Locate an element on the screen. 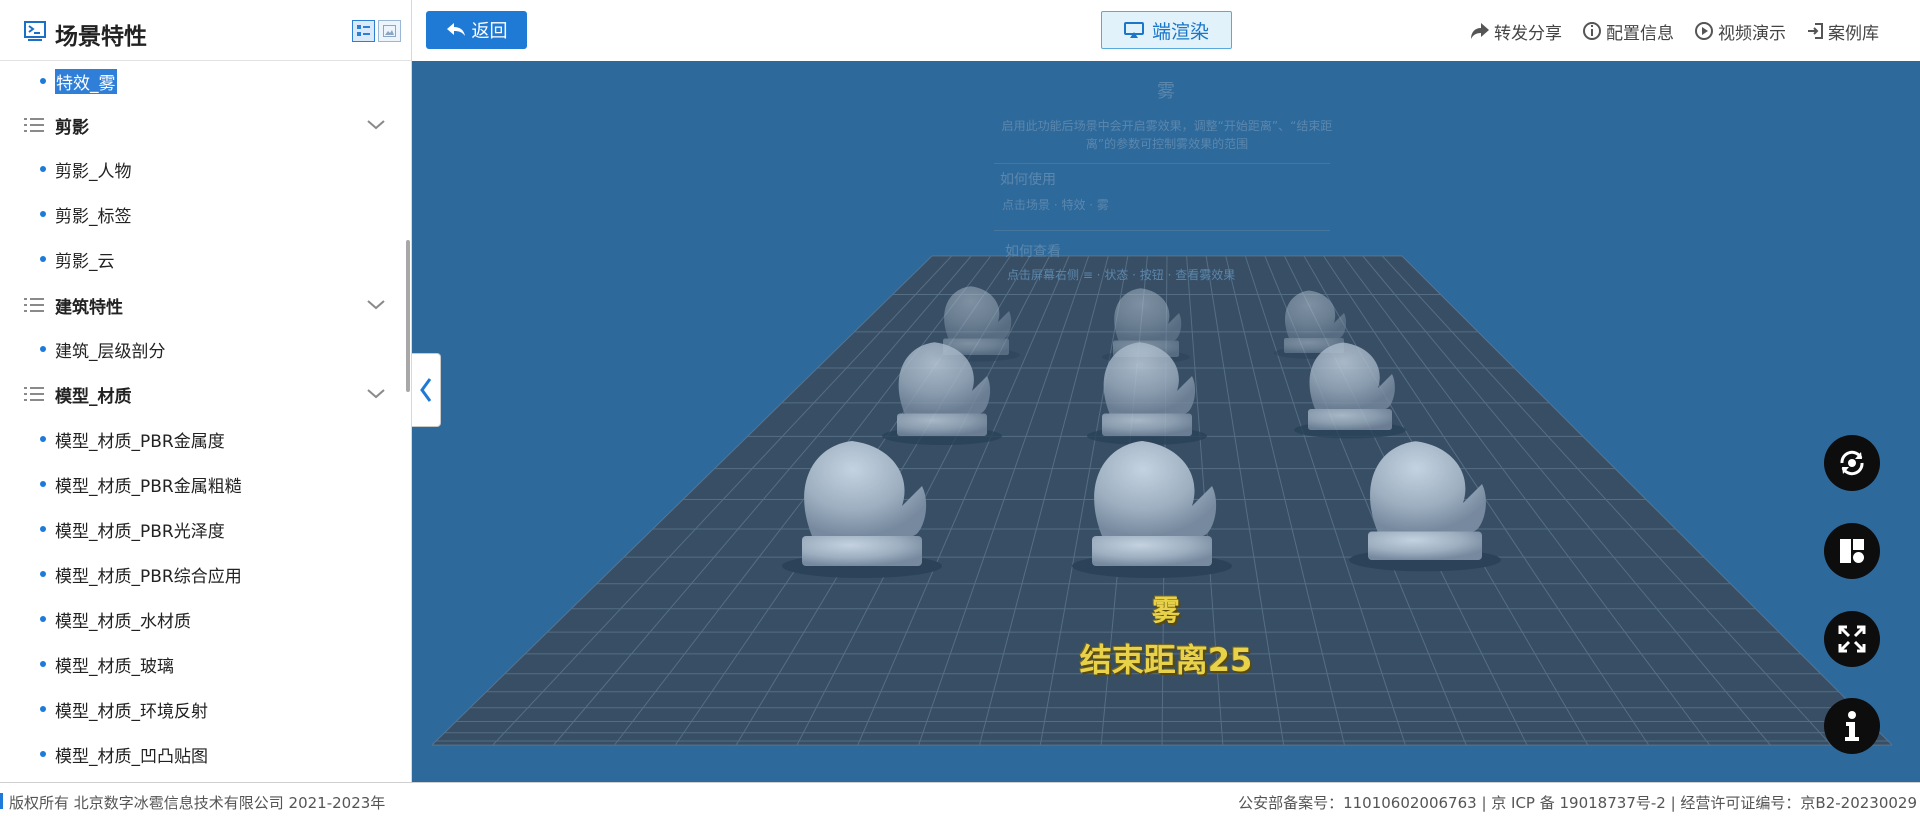  category-label: 建筑特性 is located at coordinates (89, 307).